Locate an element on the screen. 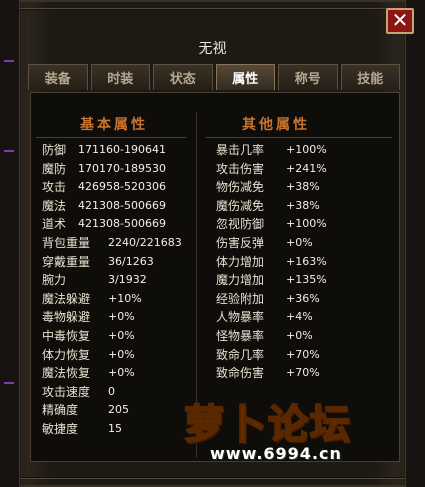 The width and height of the screenshot is (425, 487). stat-value: 170170-189530 is located at coordinates (122, 168).